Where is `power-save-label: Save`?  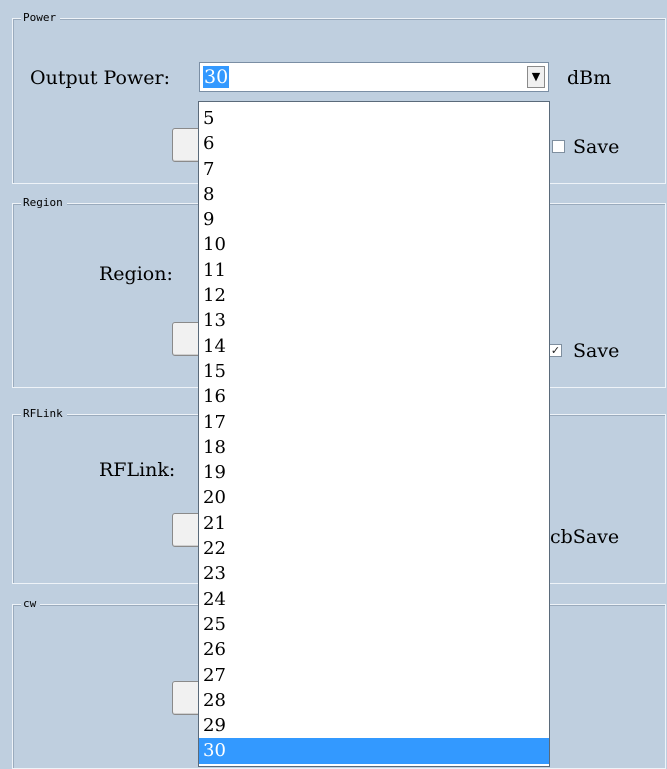
power-save-label: Save is located at coordinates (596, 147).